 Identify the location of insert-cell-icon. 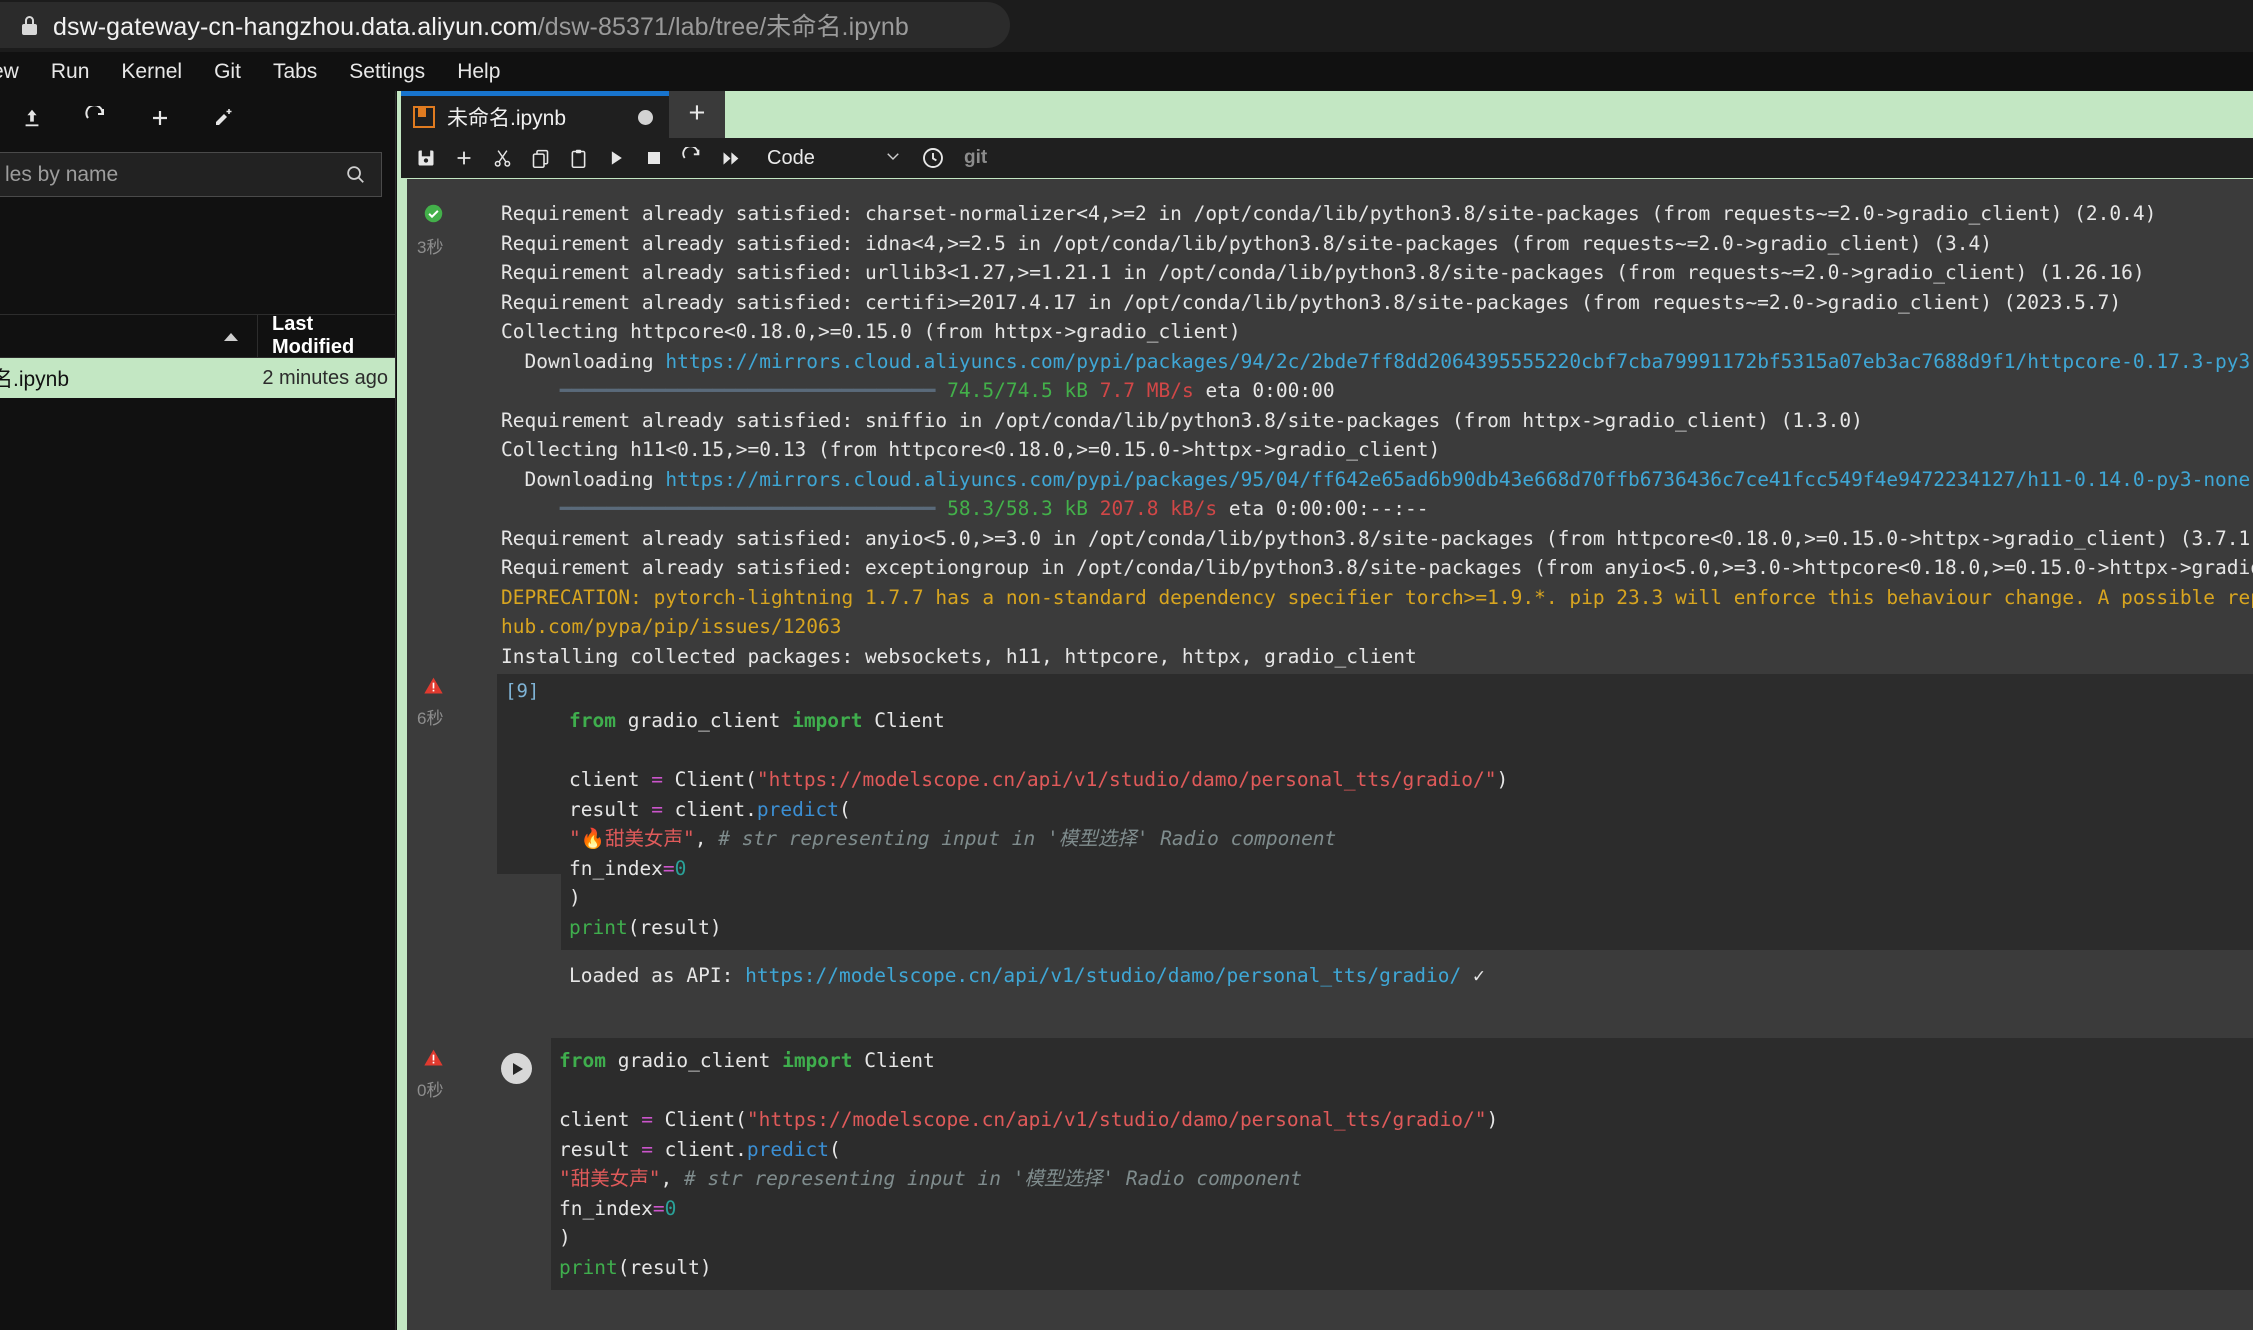
(464, 158).